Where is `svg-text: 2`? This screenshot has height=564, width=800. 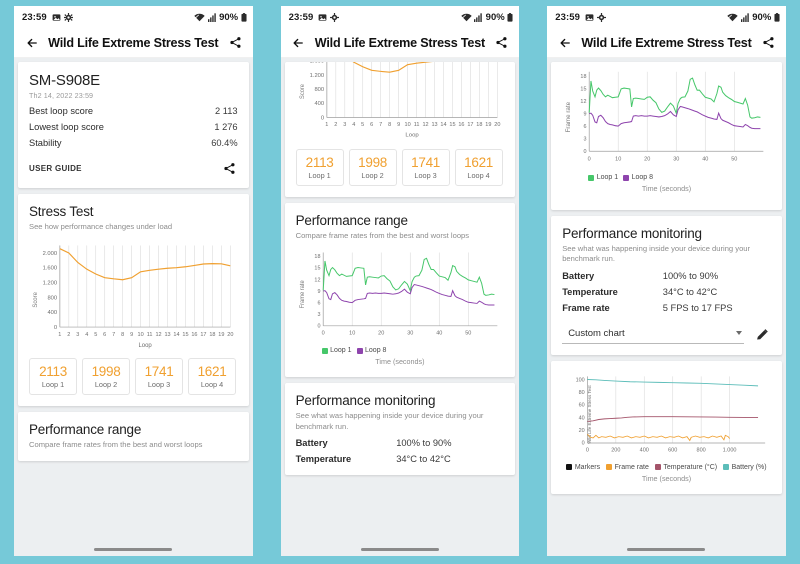
svg-text: 2 is located at coordinates (68, 335).